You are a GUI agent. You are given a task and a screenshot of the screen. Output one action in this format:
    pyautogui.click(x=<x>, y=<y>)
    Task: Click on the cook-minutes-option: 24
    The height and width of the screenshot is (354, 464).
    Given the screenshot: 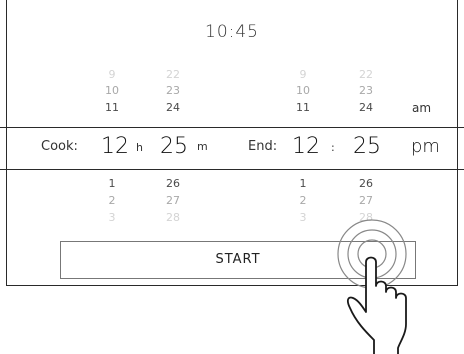 What is the action you would take?
    pyautogui.click(x=173, y=108)
    